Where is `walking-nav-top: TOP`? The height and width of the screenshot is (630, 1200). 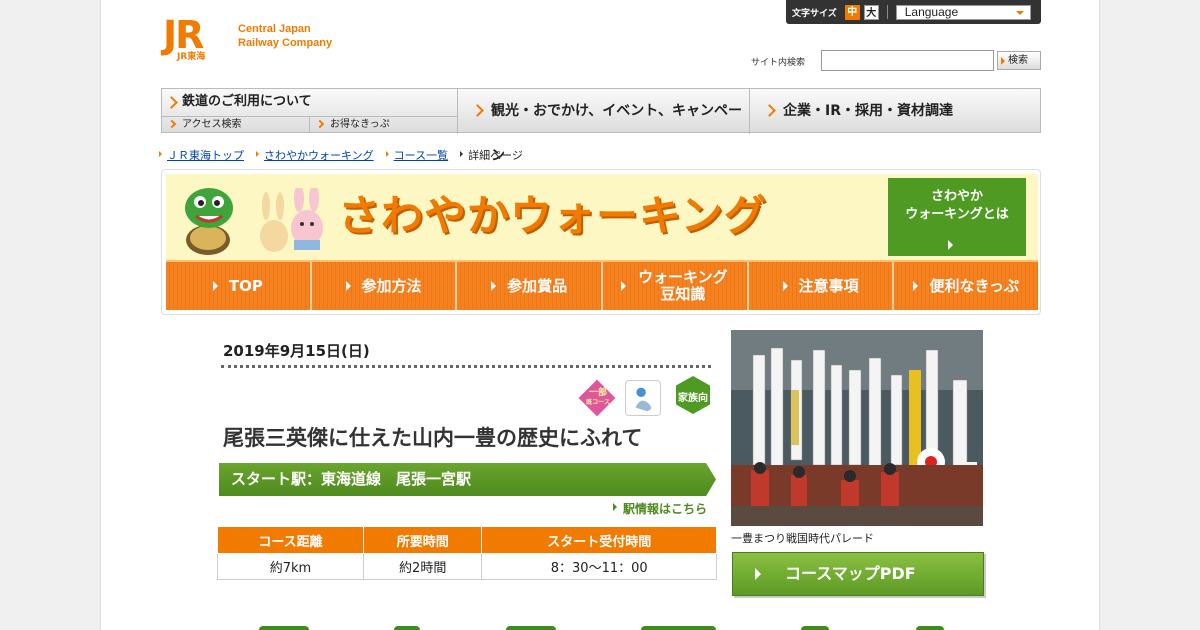
walking-nav-top: TOP is located at coordinates (239, 286).